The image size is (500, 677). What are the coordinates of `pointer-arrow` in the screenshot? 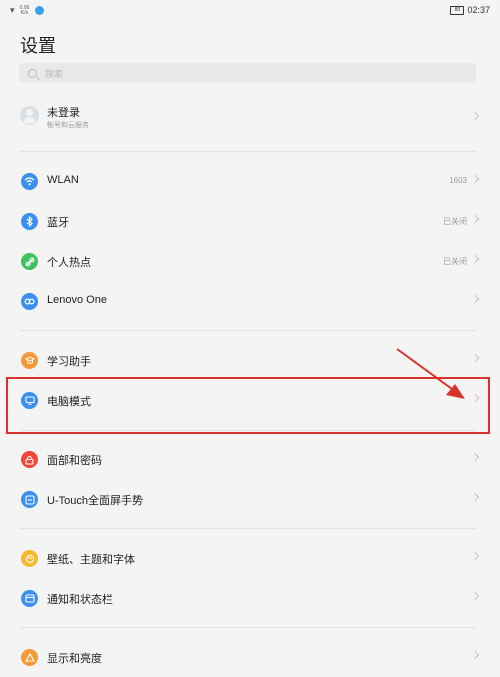 It's located at (430, 373).